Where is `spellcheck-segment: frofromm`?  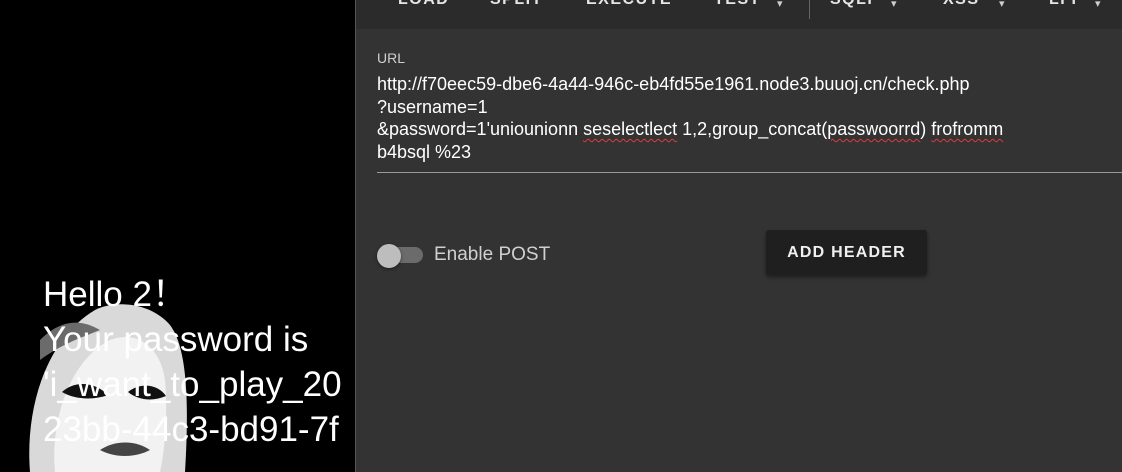
spellcheck-segment: frofromm is located at coordinates (967, 129).